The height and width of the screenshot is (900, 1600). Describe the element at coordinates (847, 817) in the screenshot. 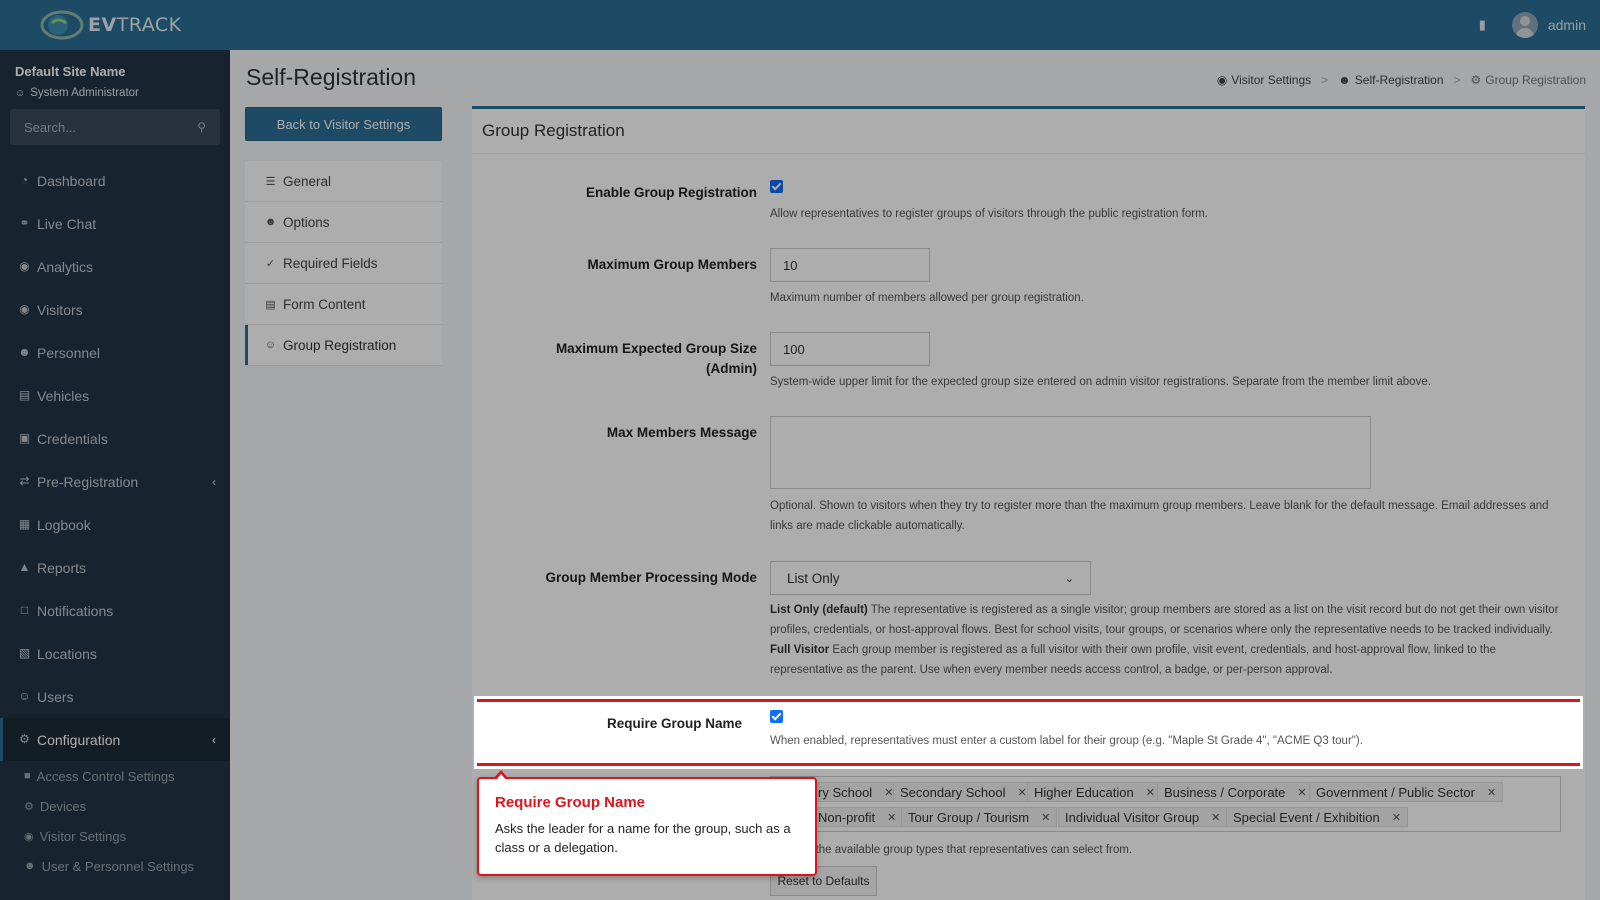

I see `tag-label: Non-profit` at that location.